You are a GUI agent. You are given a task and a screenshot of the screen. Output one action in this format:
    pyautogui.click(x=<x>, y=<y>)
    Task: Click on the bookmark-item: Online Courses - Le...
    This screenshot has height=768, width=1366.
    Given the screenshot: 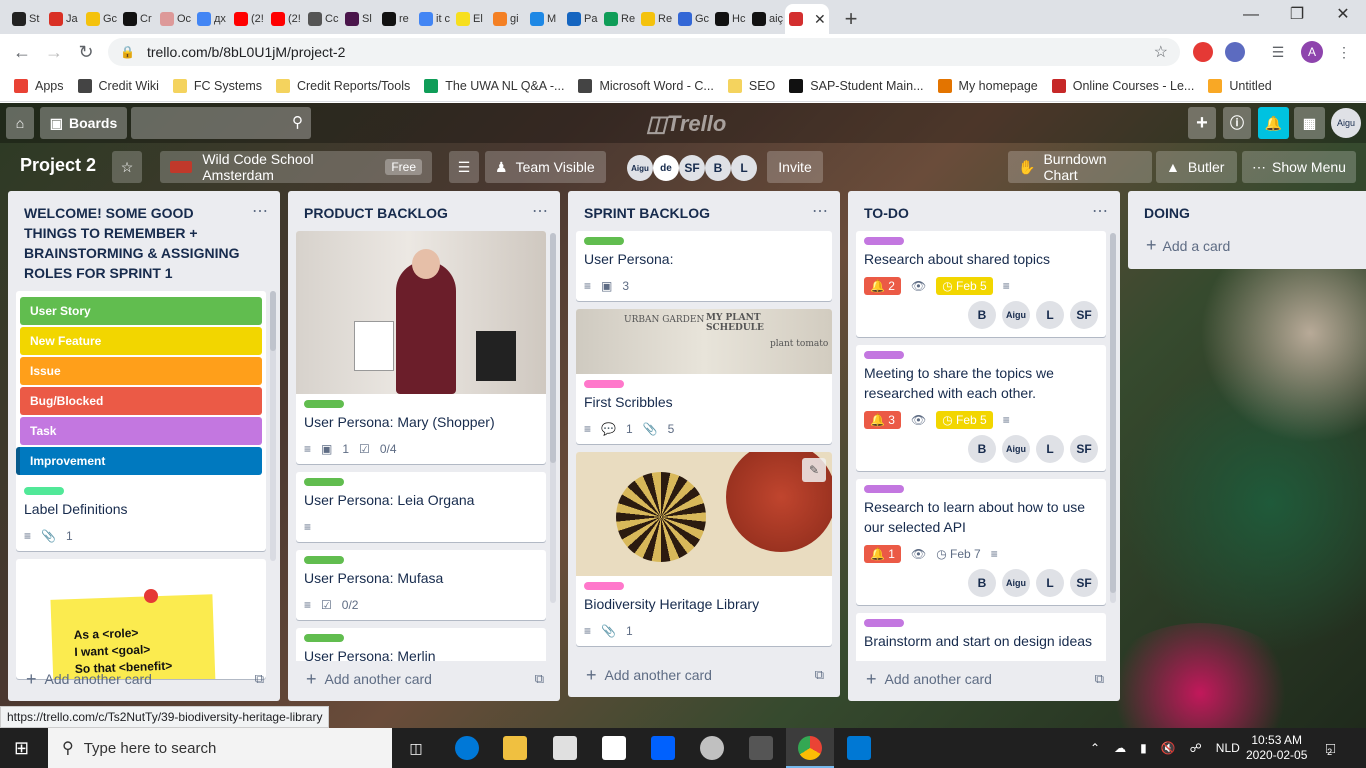 What is the action you would take?
    pyautogui.click(x=1122, y=85)
    